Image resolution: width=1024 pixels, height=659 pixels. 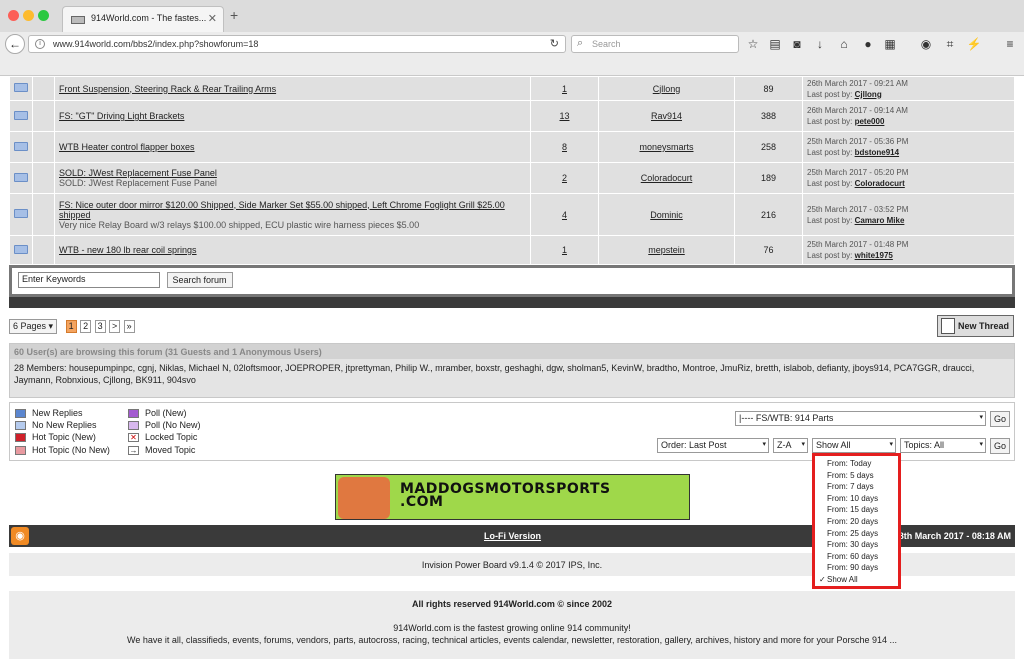 I want to click on last-post-user: pete000, so click(x=870, y=121).